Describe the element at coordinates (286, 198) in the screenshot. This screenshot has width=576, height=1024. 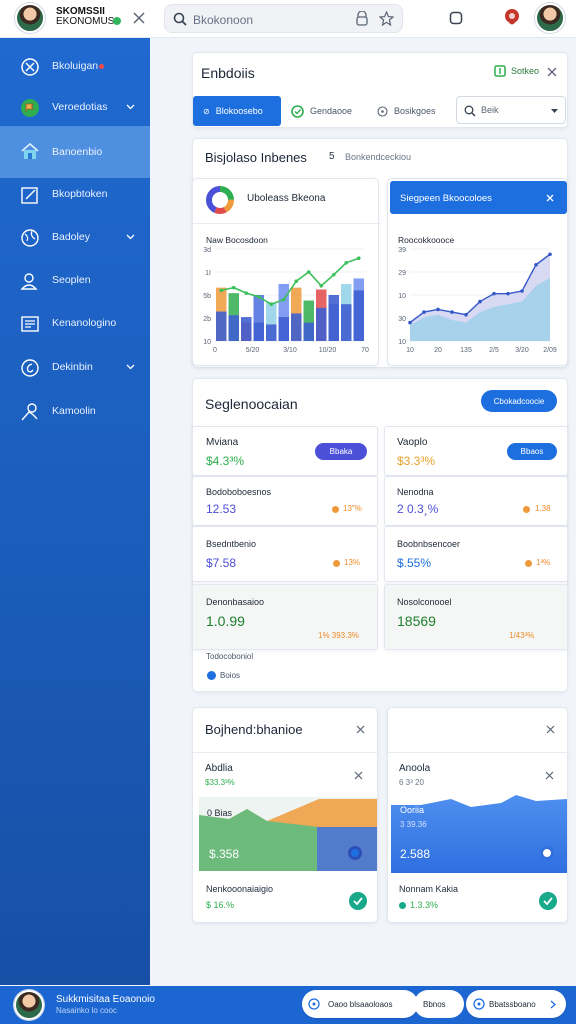
I see `card-title: Uboleass Bkeona` at that location.